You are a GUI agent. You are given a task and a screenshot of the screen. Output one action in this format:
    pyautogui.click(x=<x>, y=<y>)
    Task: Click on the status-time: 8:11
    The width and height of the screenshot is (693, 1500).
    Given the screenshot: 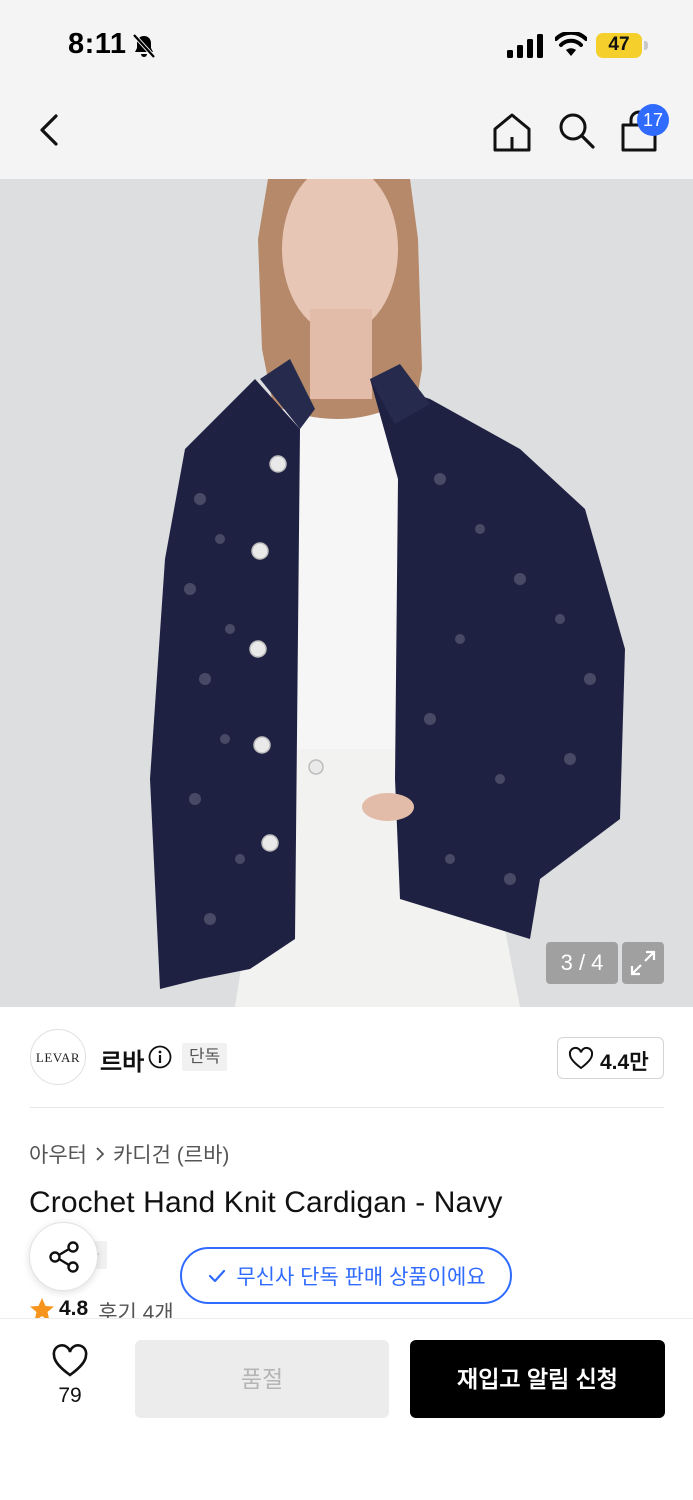 What is the action you would take?
    pyautogui.click(x=97, y=44)
    